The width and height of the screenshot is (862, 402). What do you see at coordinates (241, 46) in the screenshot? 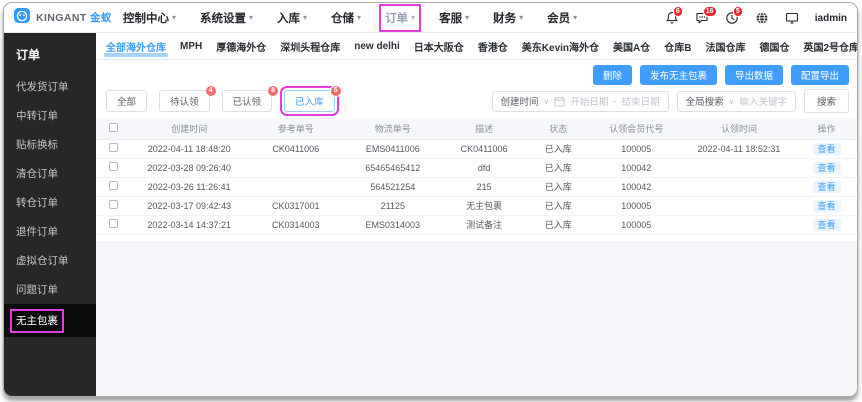
I see `tab-houde-overseas: 厚德海外仓` at bounding box center [241, 46].